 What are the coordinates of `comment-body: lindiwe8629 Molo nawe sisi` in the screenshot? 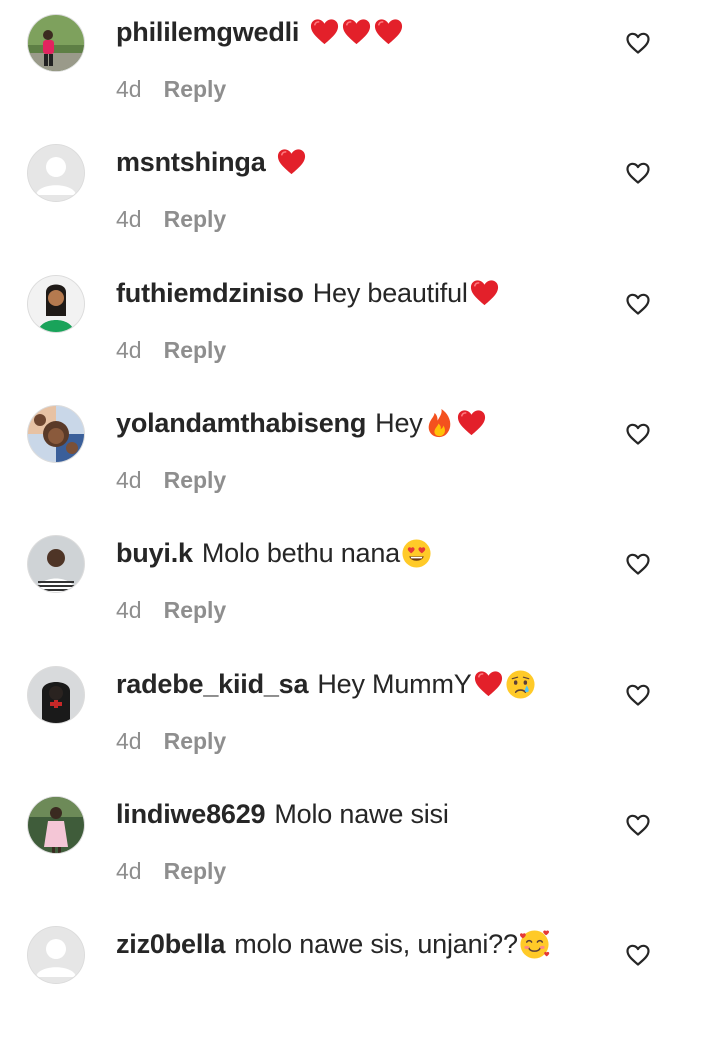 It's located at (282, 814).